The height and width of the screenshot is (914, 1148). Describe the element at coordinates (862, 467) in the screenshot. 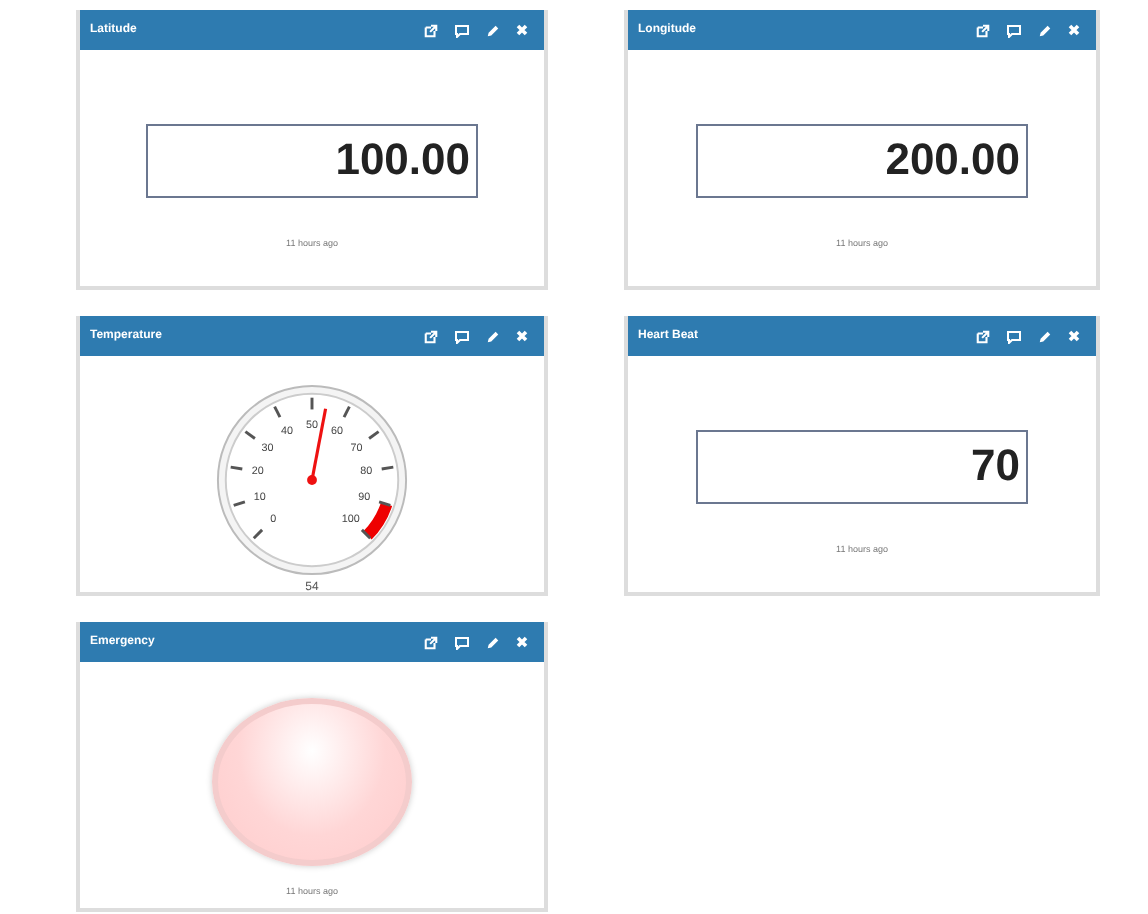

I see `value-display: 70` at that location.